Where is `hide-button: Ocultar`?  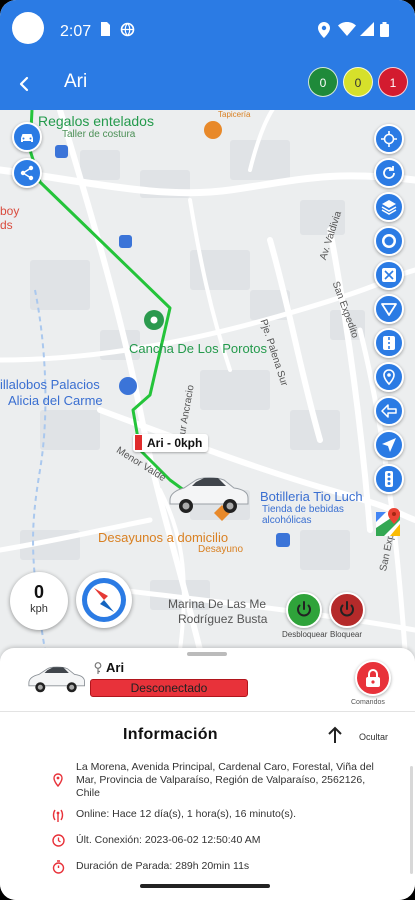
hide-button: Ocultar is located at coordinates (373, 737).